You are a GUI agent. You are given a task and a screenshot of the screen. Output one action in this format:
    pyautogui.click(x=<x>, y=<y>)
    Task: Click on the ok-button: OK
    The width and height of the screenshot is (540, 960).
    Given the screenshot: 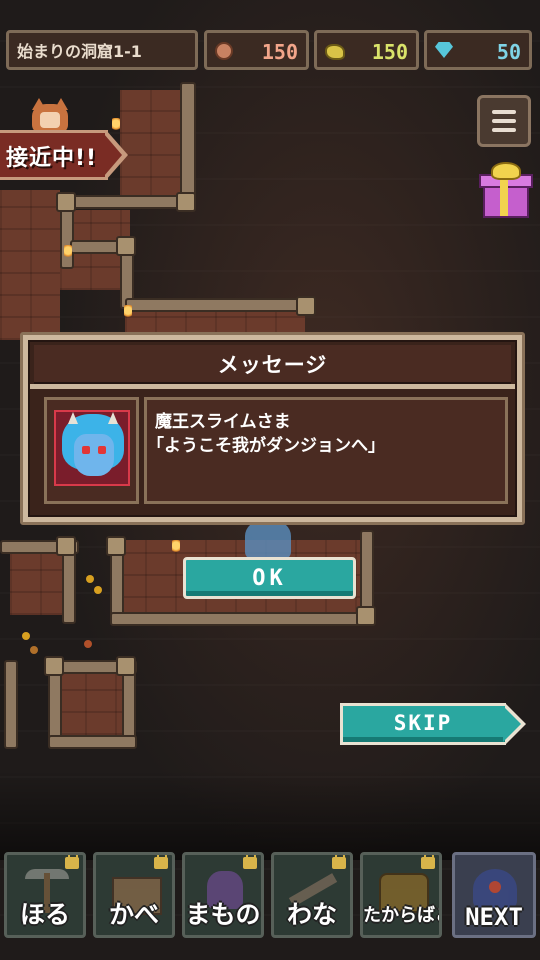 What is the action you would take?
    pyautogui.click(x=269, y=578)
    